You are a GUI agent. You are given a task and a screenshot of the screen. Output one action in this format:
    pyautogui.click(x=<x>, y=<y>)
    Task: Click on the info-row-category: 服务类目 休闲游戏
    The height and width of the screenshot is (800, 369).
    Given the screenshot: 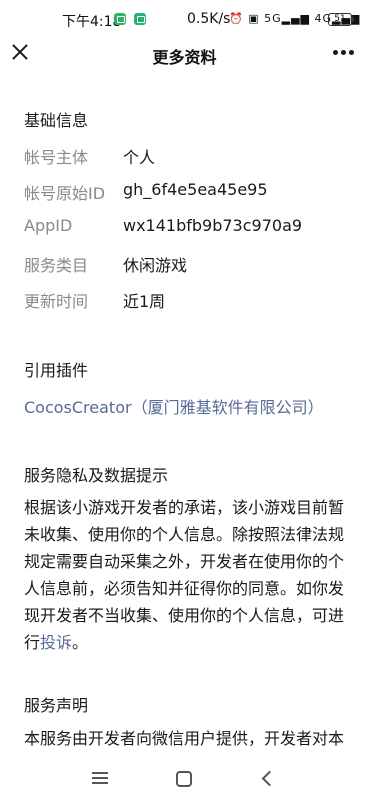 What is the action you would take?
    pyautogui.click(x=189, y=264)
    